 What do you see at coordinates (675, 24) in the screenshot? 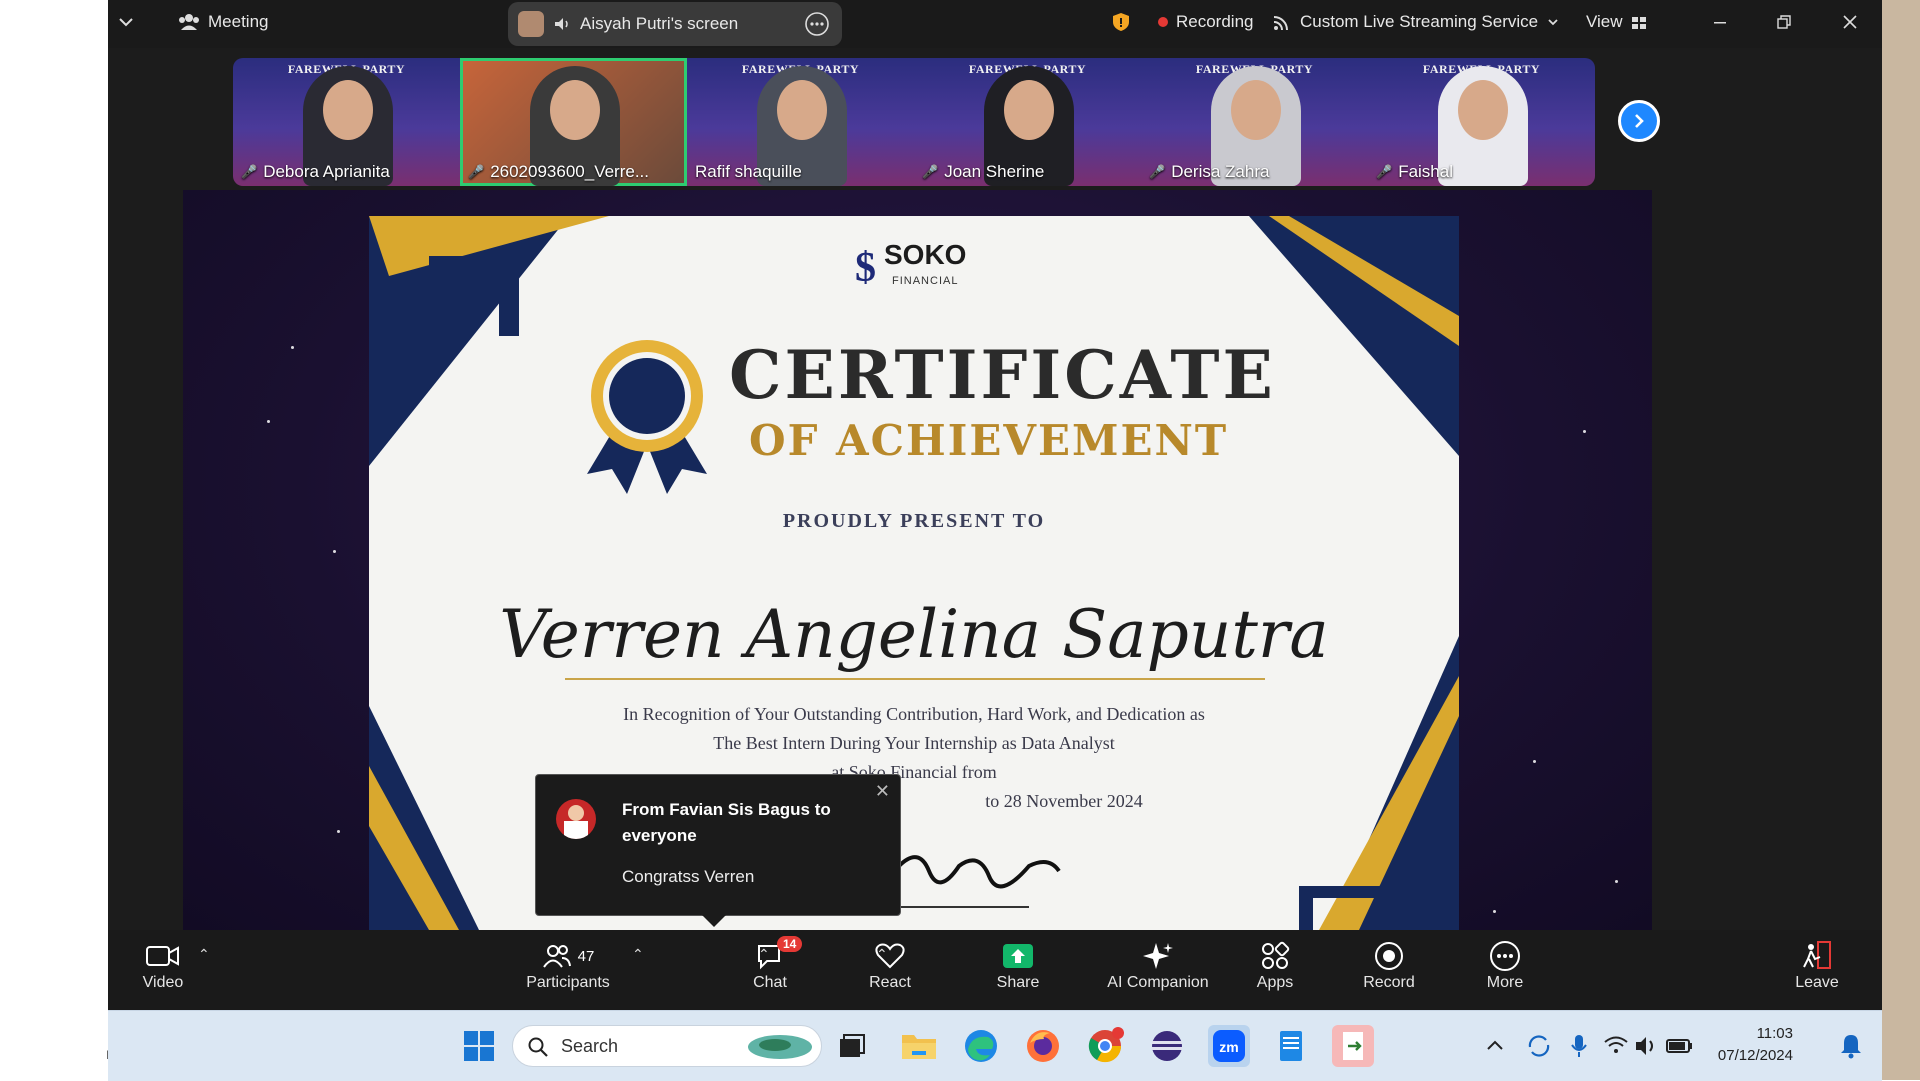
I see `shared-screen-pill: Aisyah Putri's screen` at bounding box center [675, 24].